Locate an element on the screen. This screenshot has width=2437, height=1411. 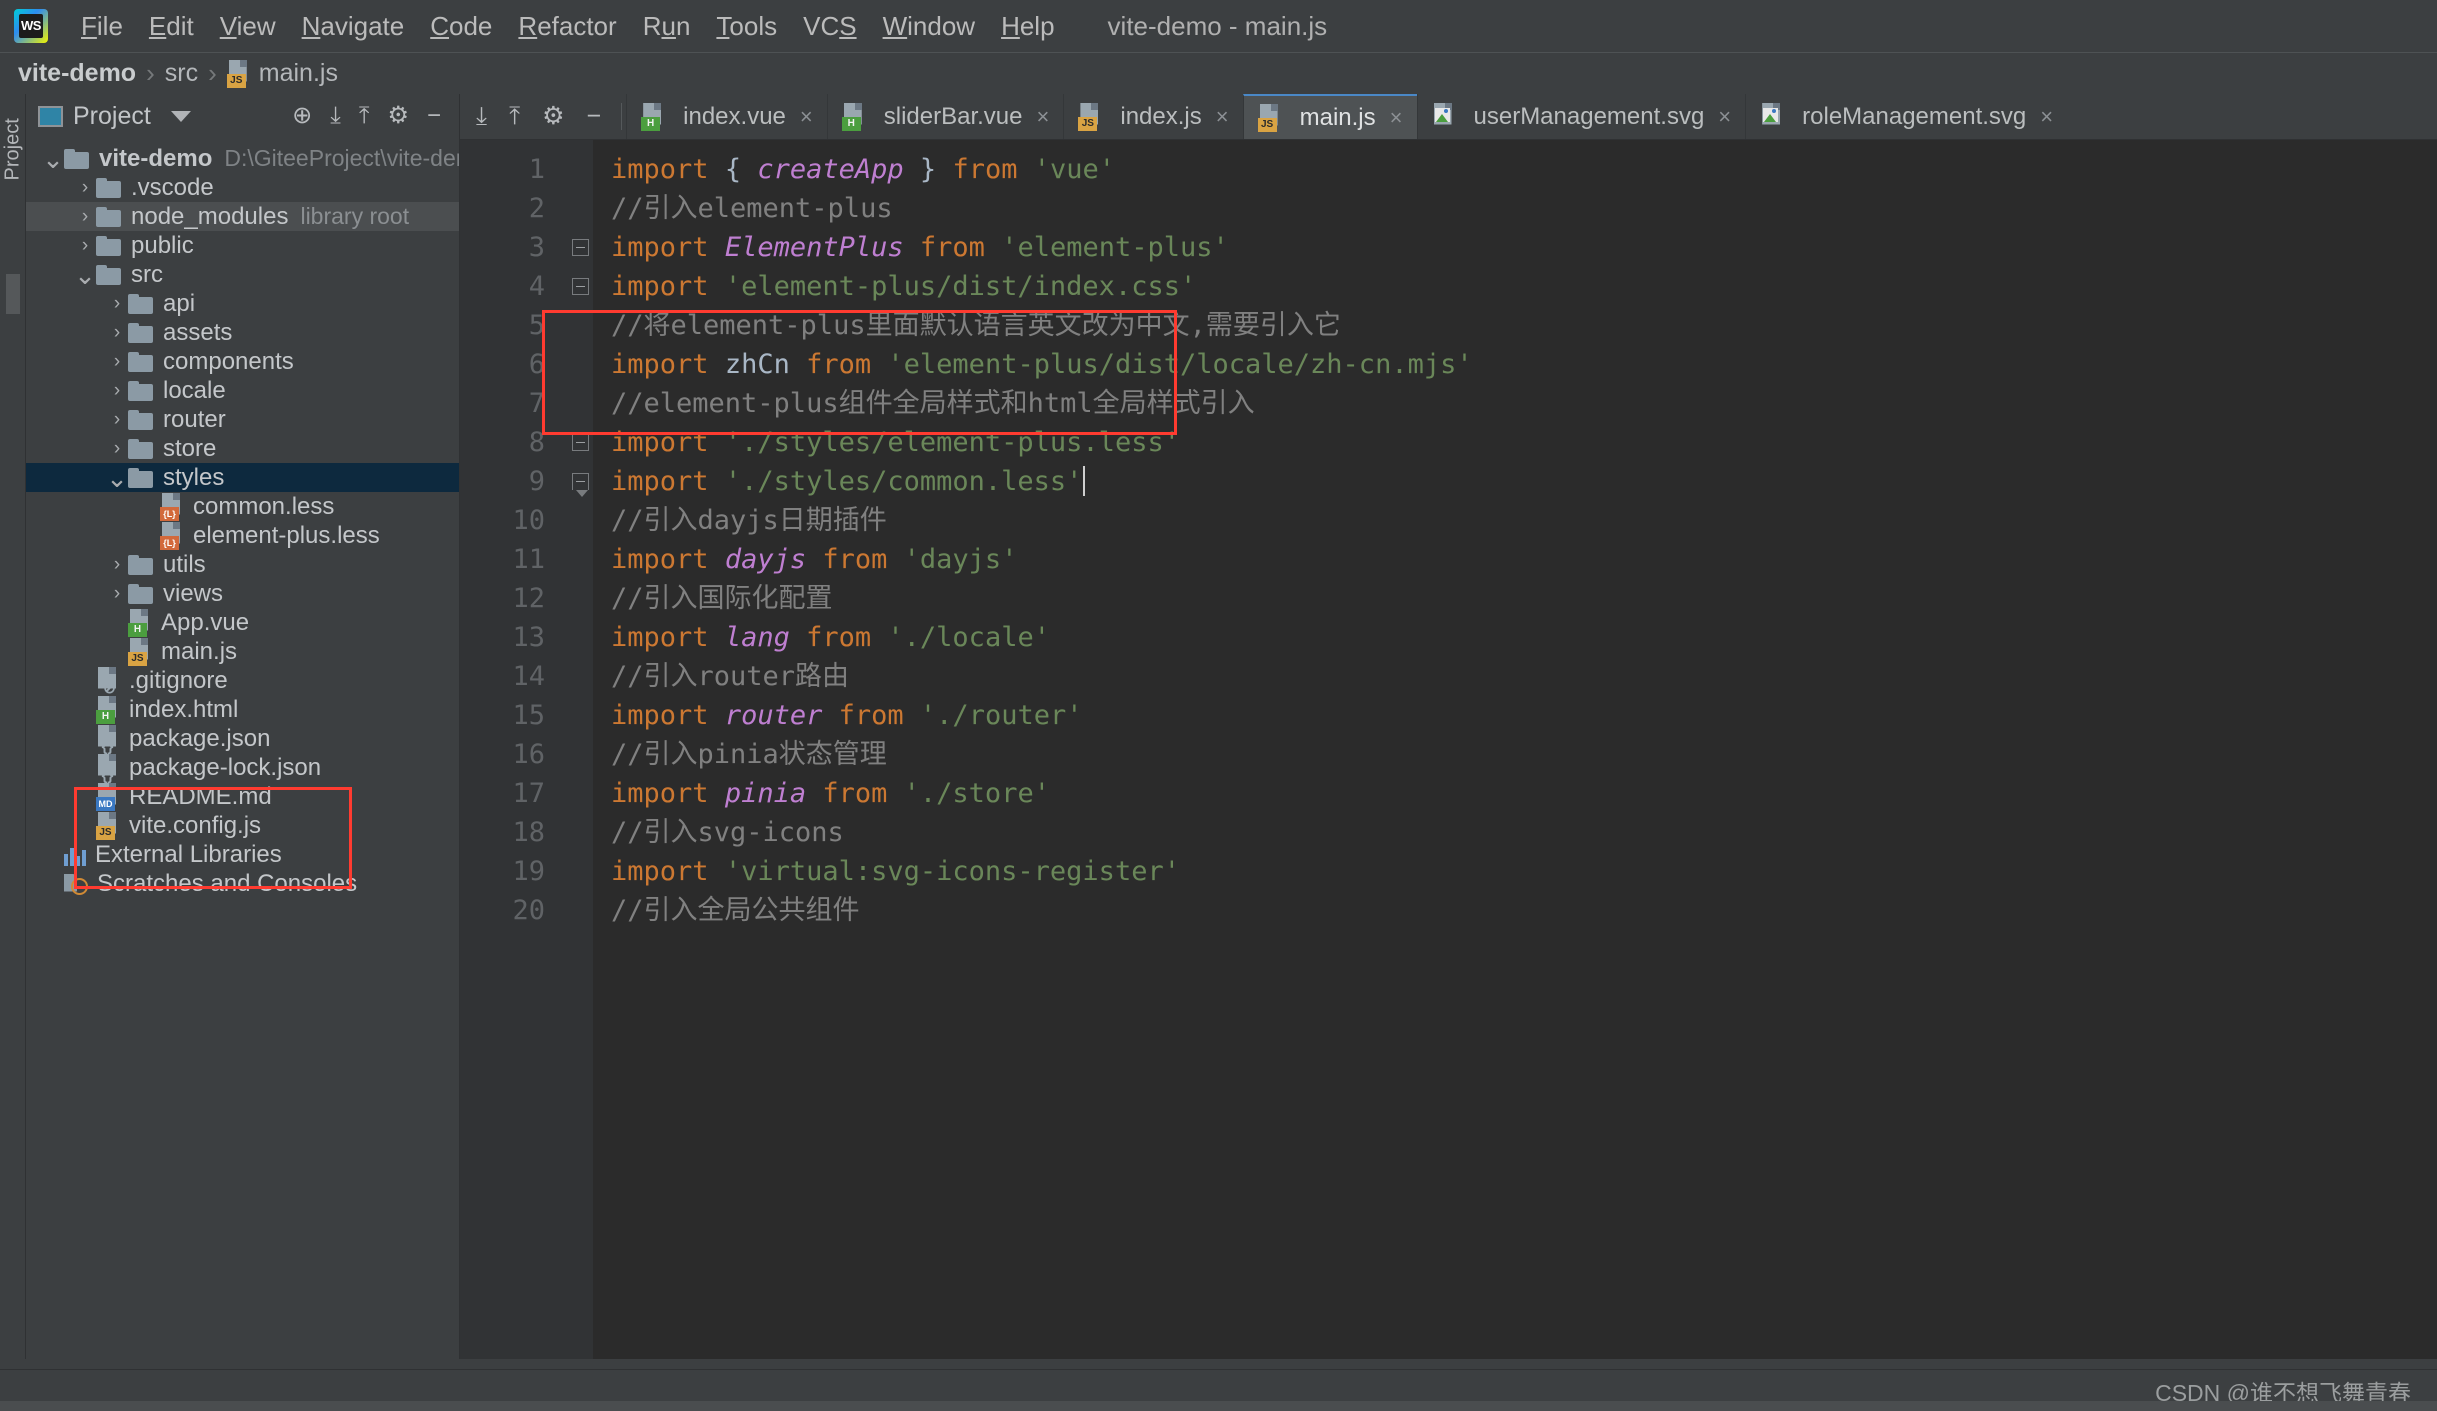
tree-item-external-libraries: ›External Libraries is located at coordinates (242, 854).